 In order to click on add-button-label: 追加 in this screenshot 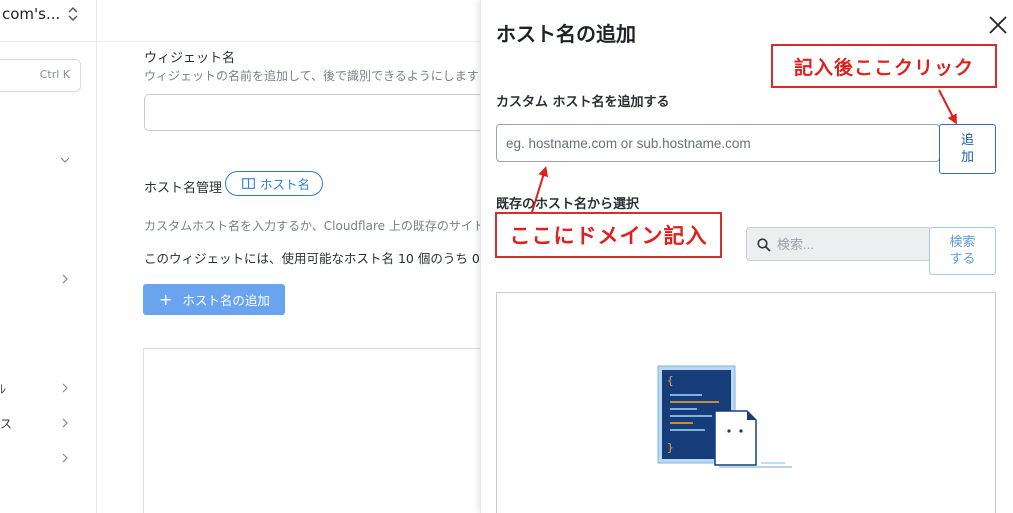, I will do `click(967, 149)`.